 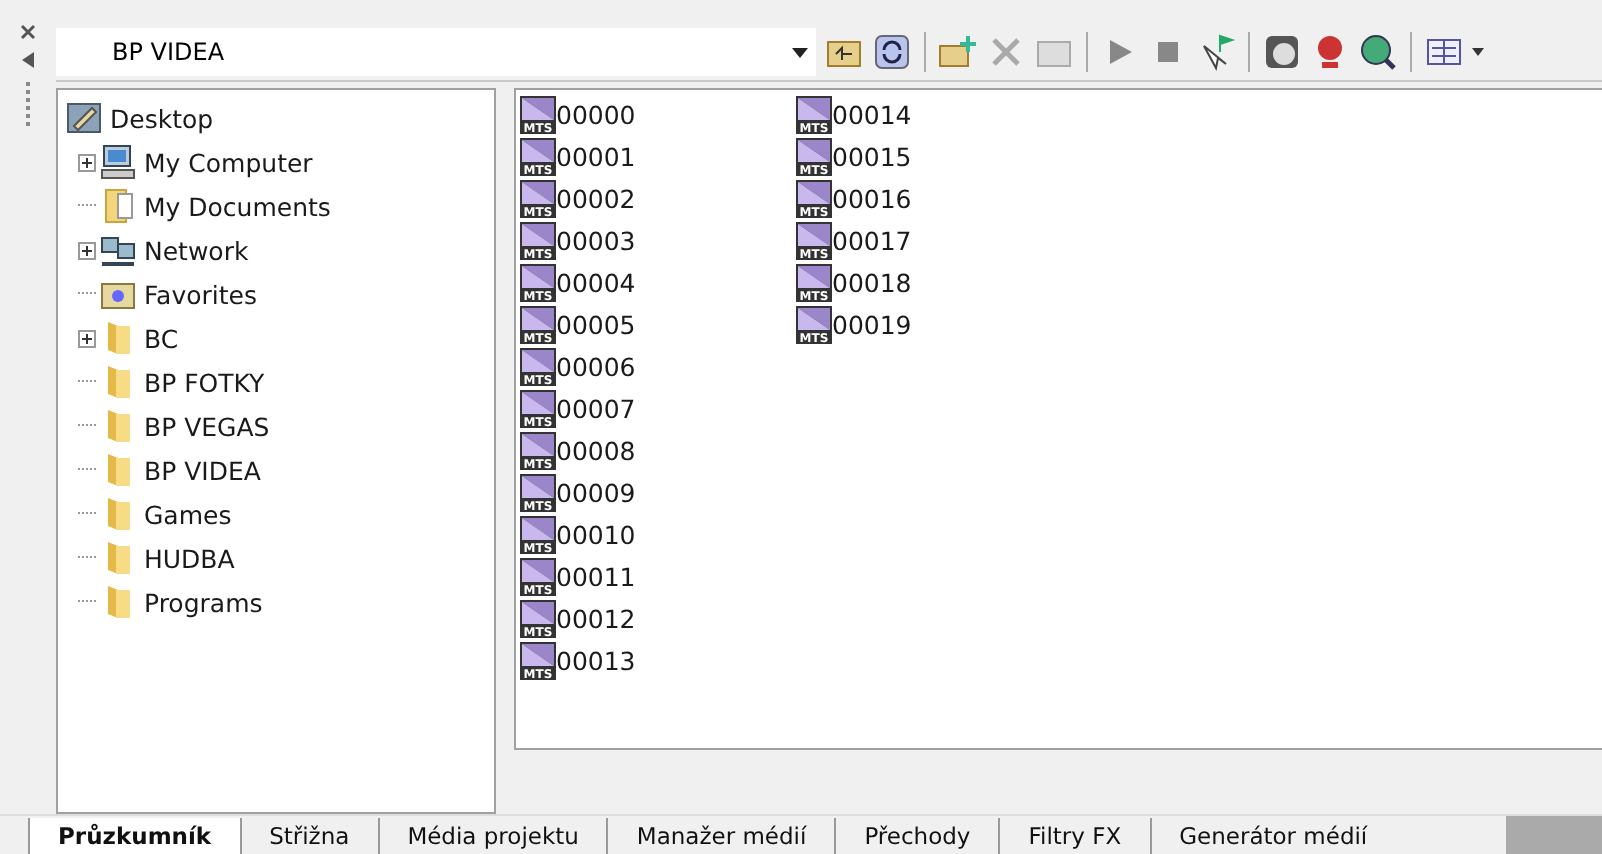 I want to click on tree-item: BP FOTKY, so click(x=282, y=382).